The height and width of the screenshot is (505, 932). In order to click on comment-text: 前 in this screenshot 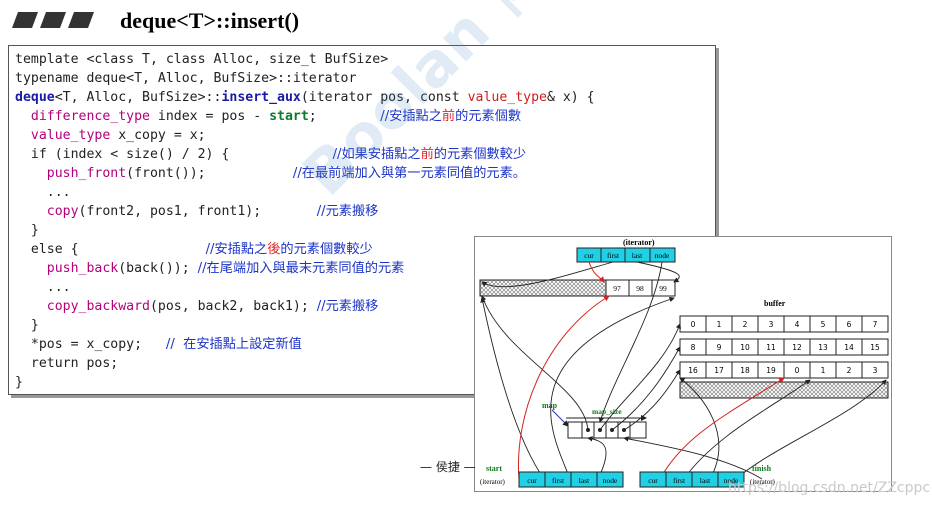, I will do `click(427, 154)`.